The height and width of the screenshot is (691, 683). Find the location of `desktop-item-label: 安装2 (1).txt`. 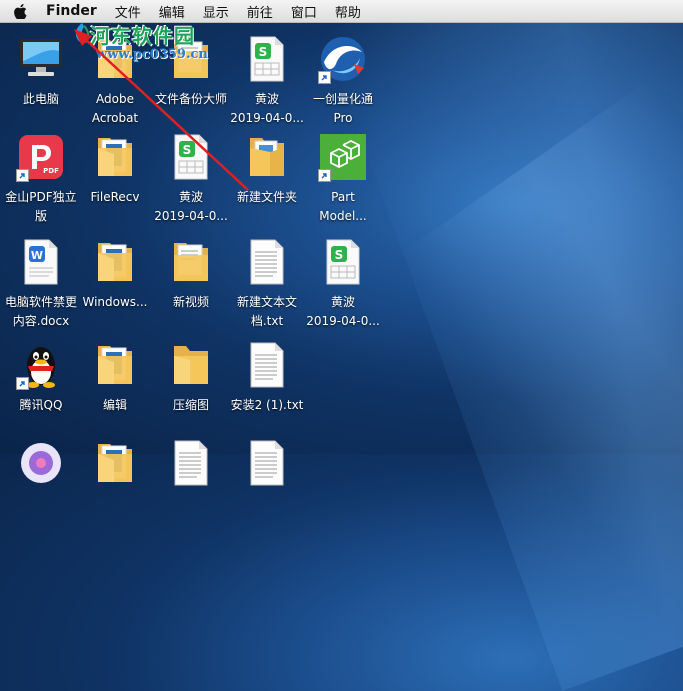

desktop-item-label: 安装2 (1).txt is located at coordinates (267, 405).